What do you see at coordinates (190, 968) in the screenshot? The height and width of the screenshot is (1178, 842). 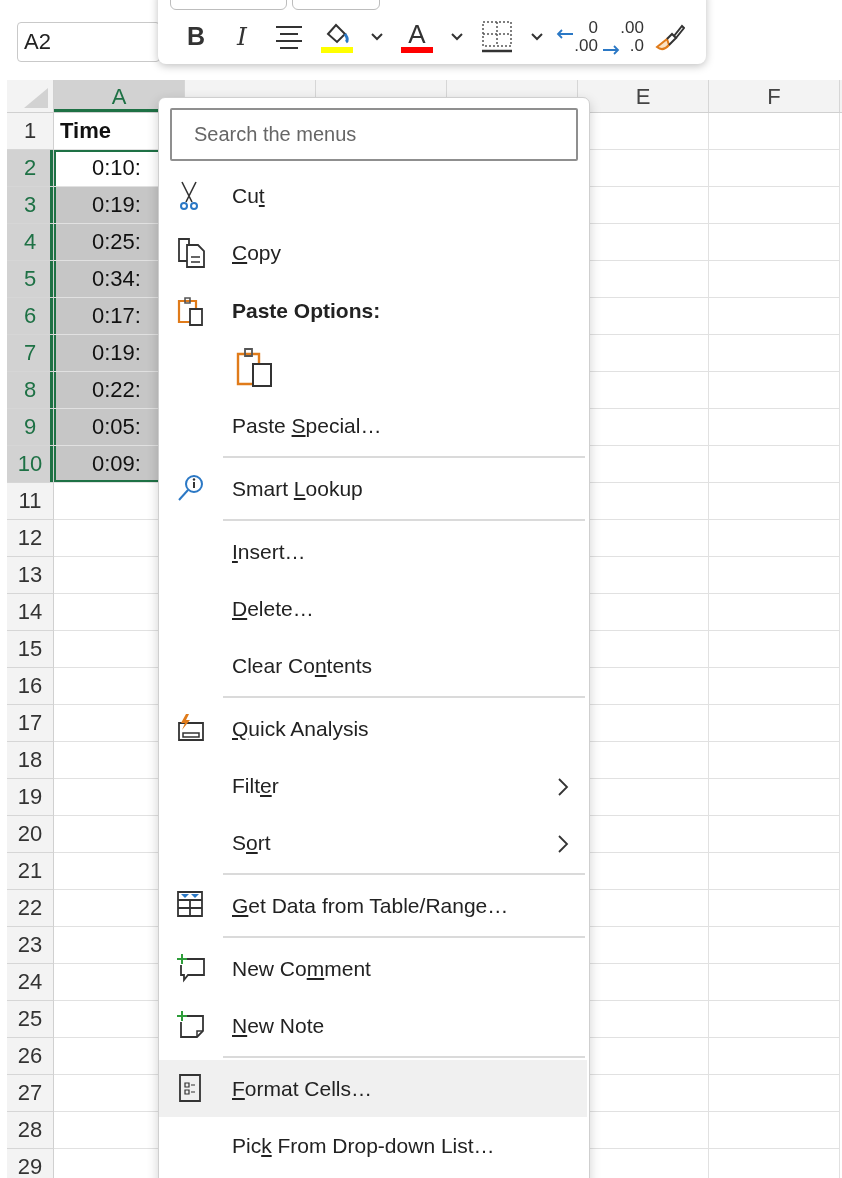 I see `comment-icon` at bounding box center [190, 968].